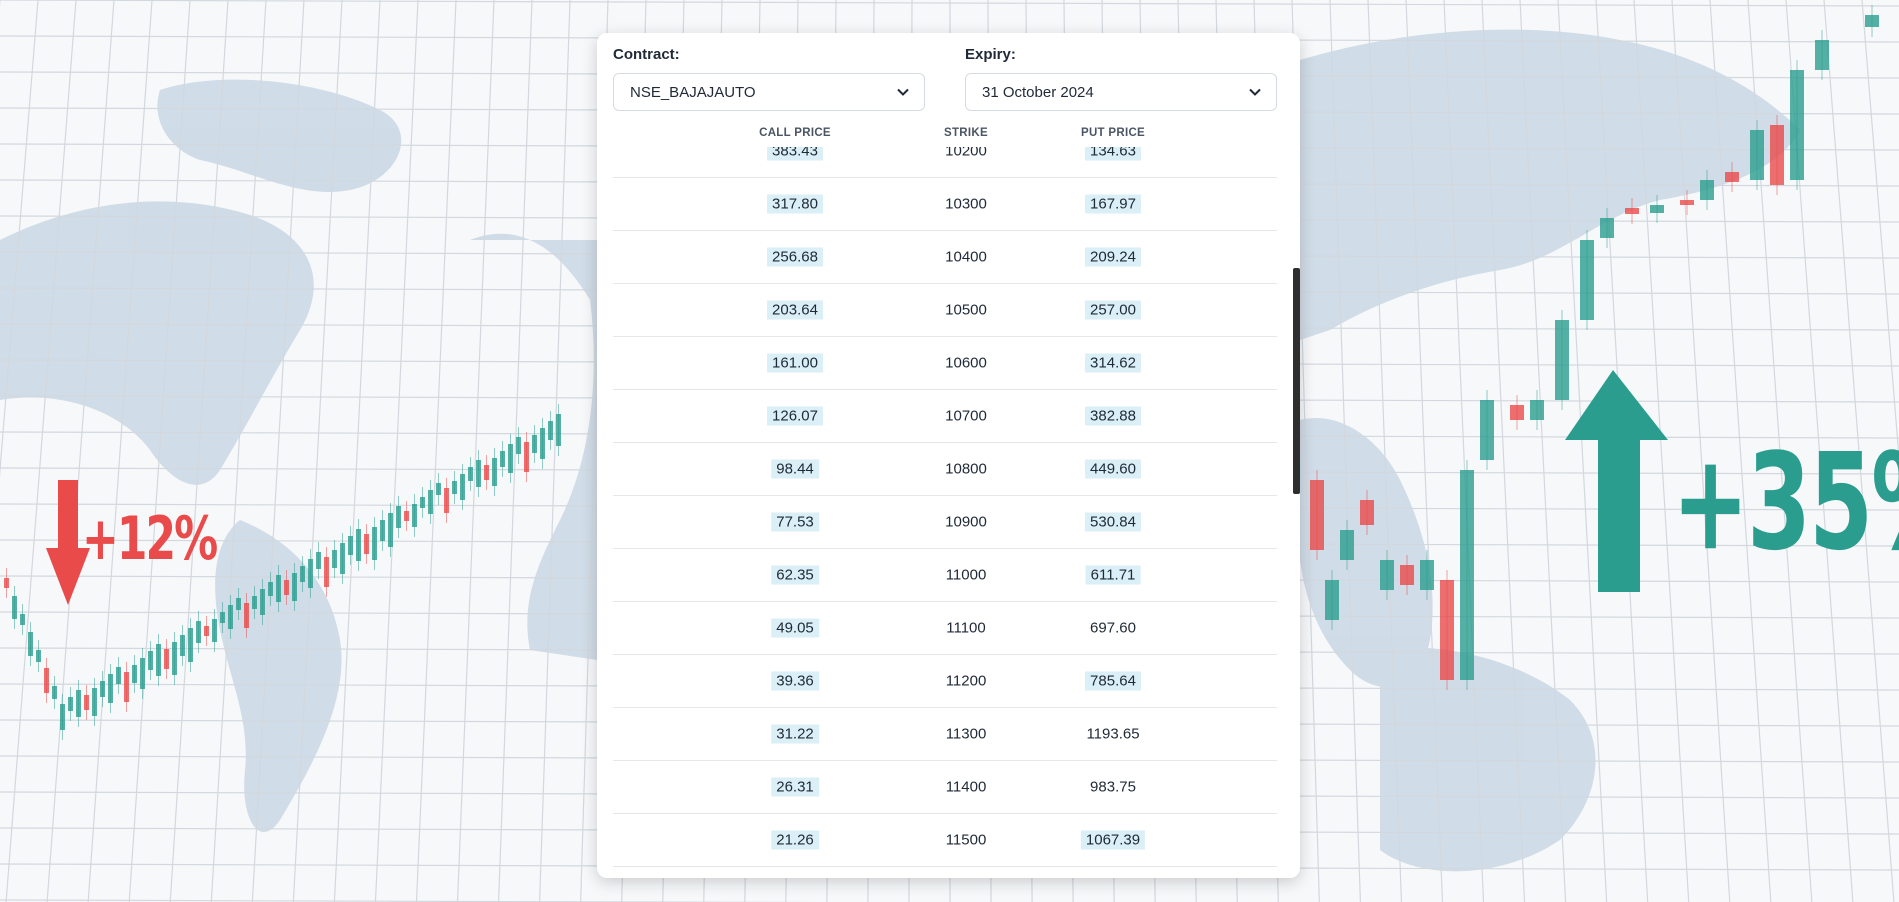 Image resolution: width=1899 pixels, height=902 pixels. I want to click on table-row: 126.07 10700 382.88, so click(945, 416).